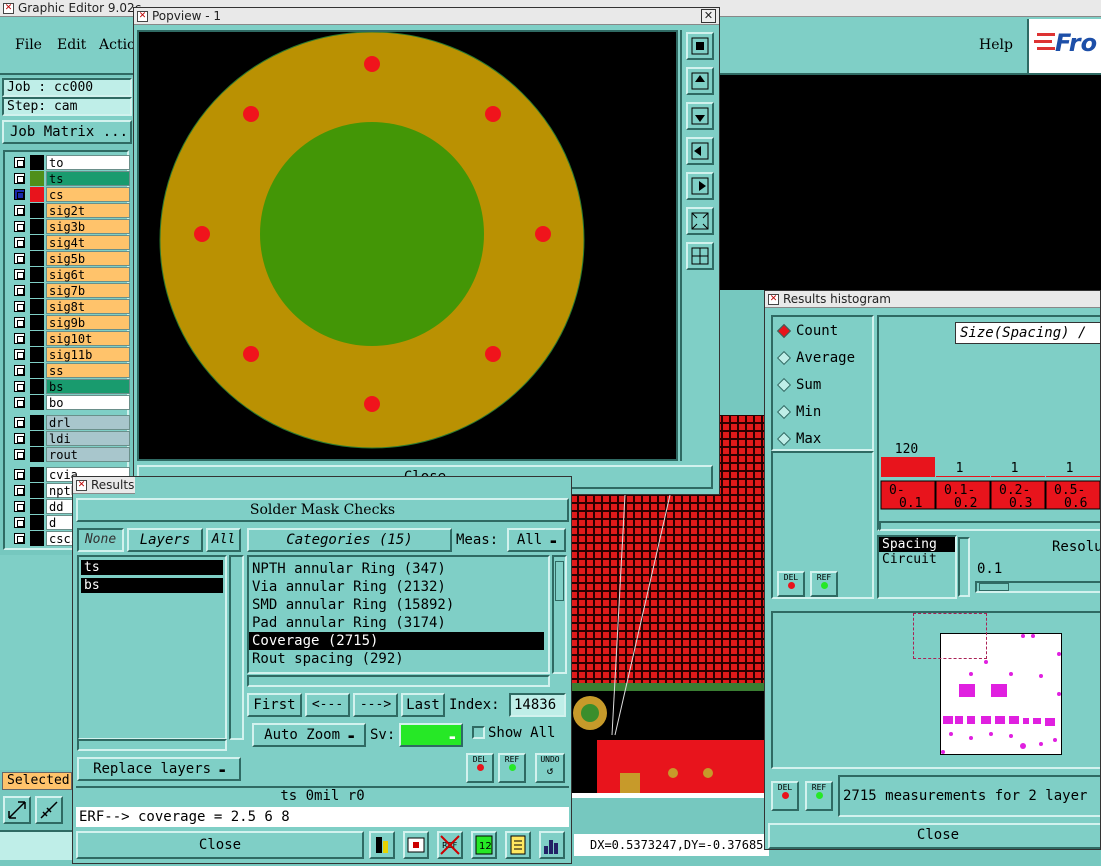 The image size is (1101, 866). Describe the element at coordinates (88, 290) in the screenshot. I see `layer-name: sig7b` at that location.